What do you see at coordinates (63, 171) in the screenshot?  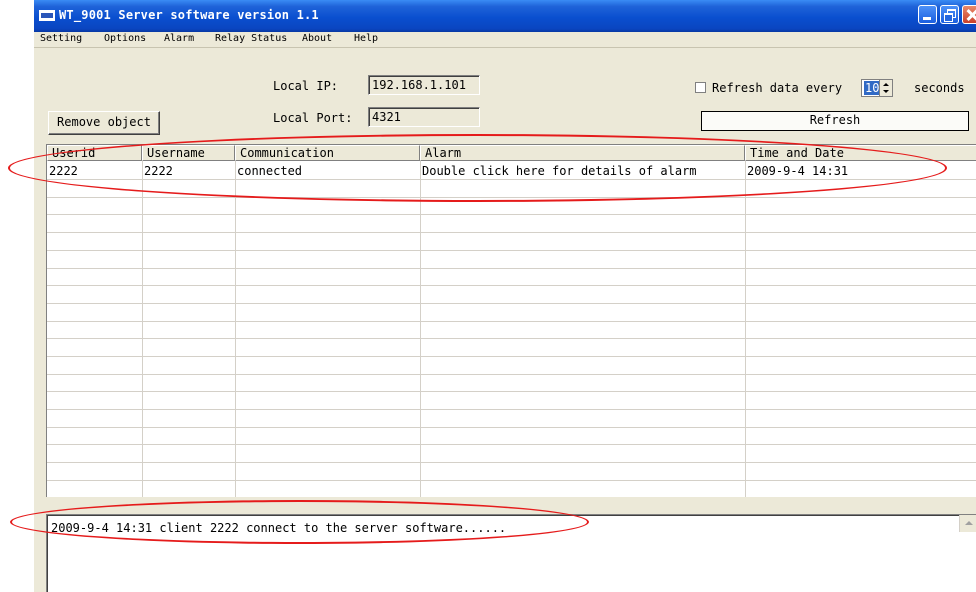 I see `cell-userid: 2222` at bounding box center [63, 171].